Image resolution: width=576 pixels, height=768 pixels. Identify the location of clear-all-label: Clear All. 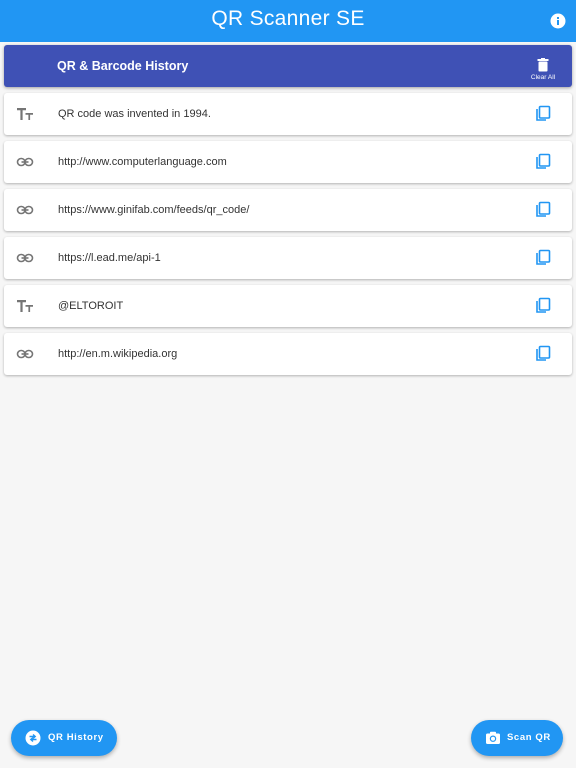
(543, 77).